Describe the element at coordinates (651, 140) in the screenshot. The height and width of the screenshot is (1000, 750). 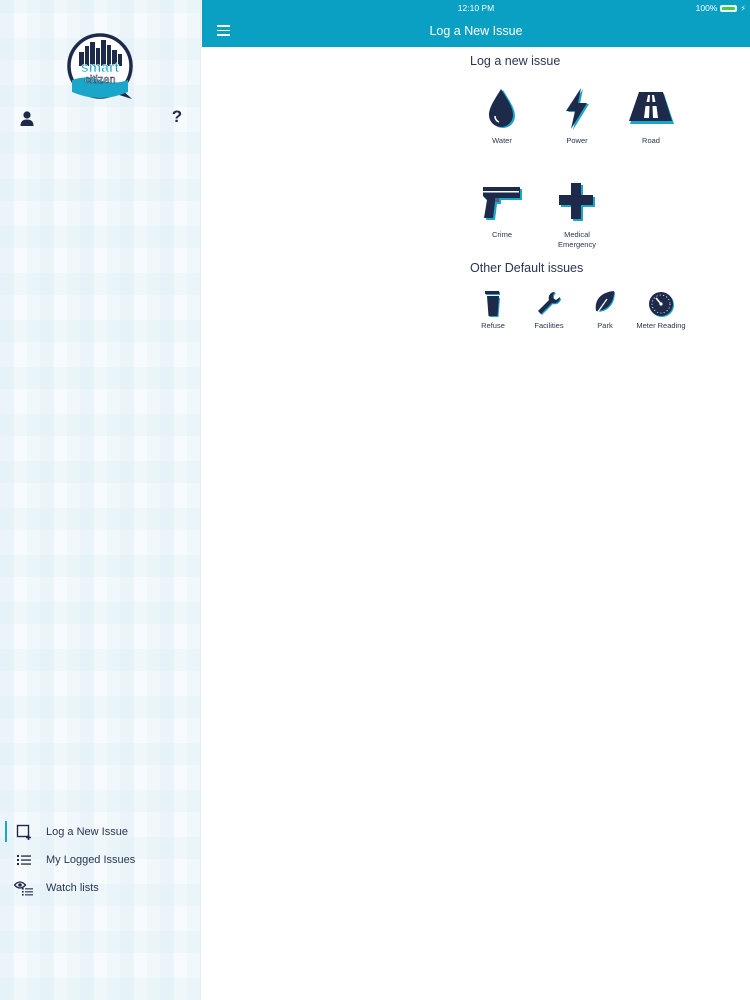
I see `category-label: Road` at that location.